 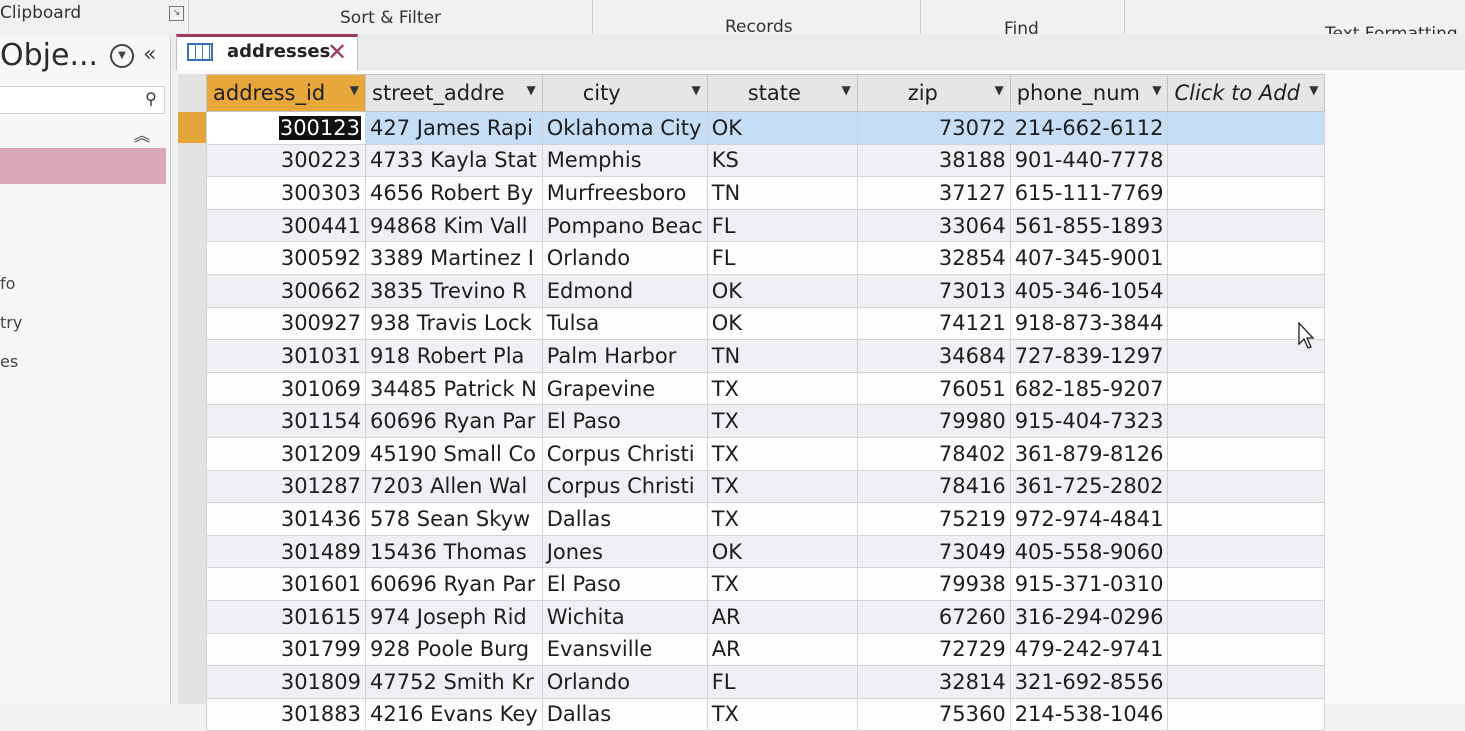 What do you see at coordinates (286, 225) in the screenshot?
I see `table-cell-address_id: 300441` at bounding box center [286, 225].